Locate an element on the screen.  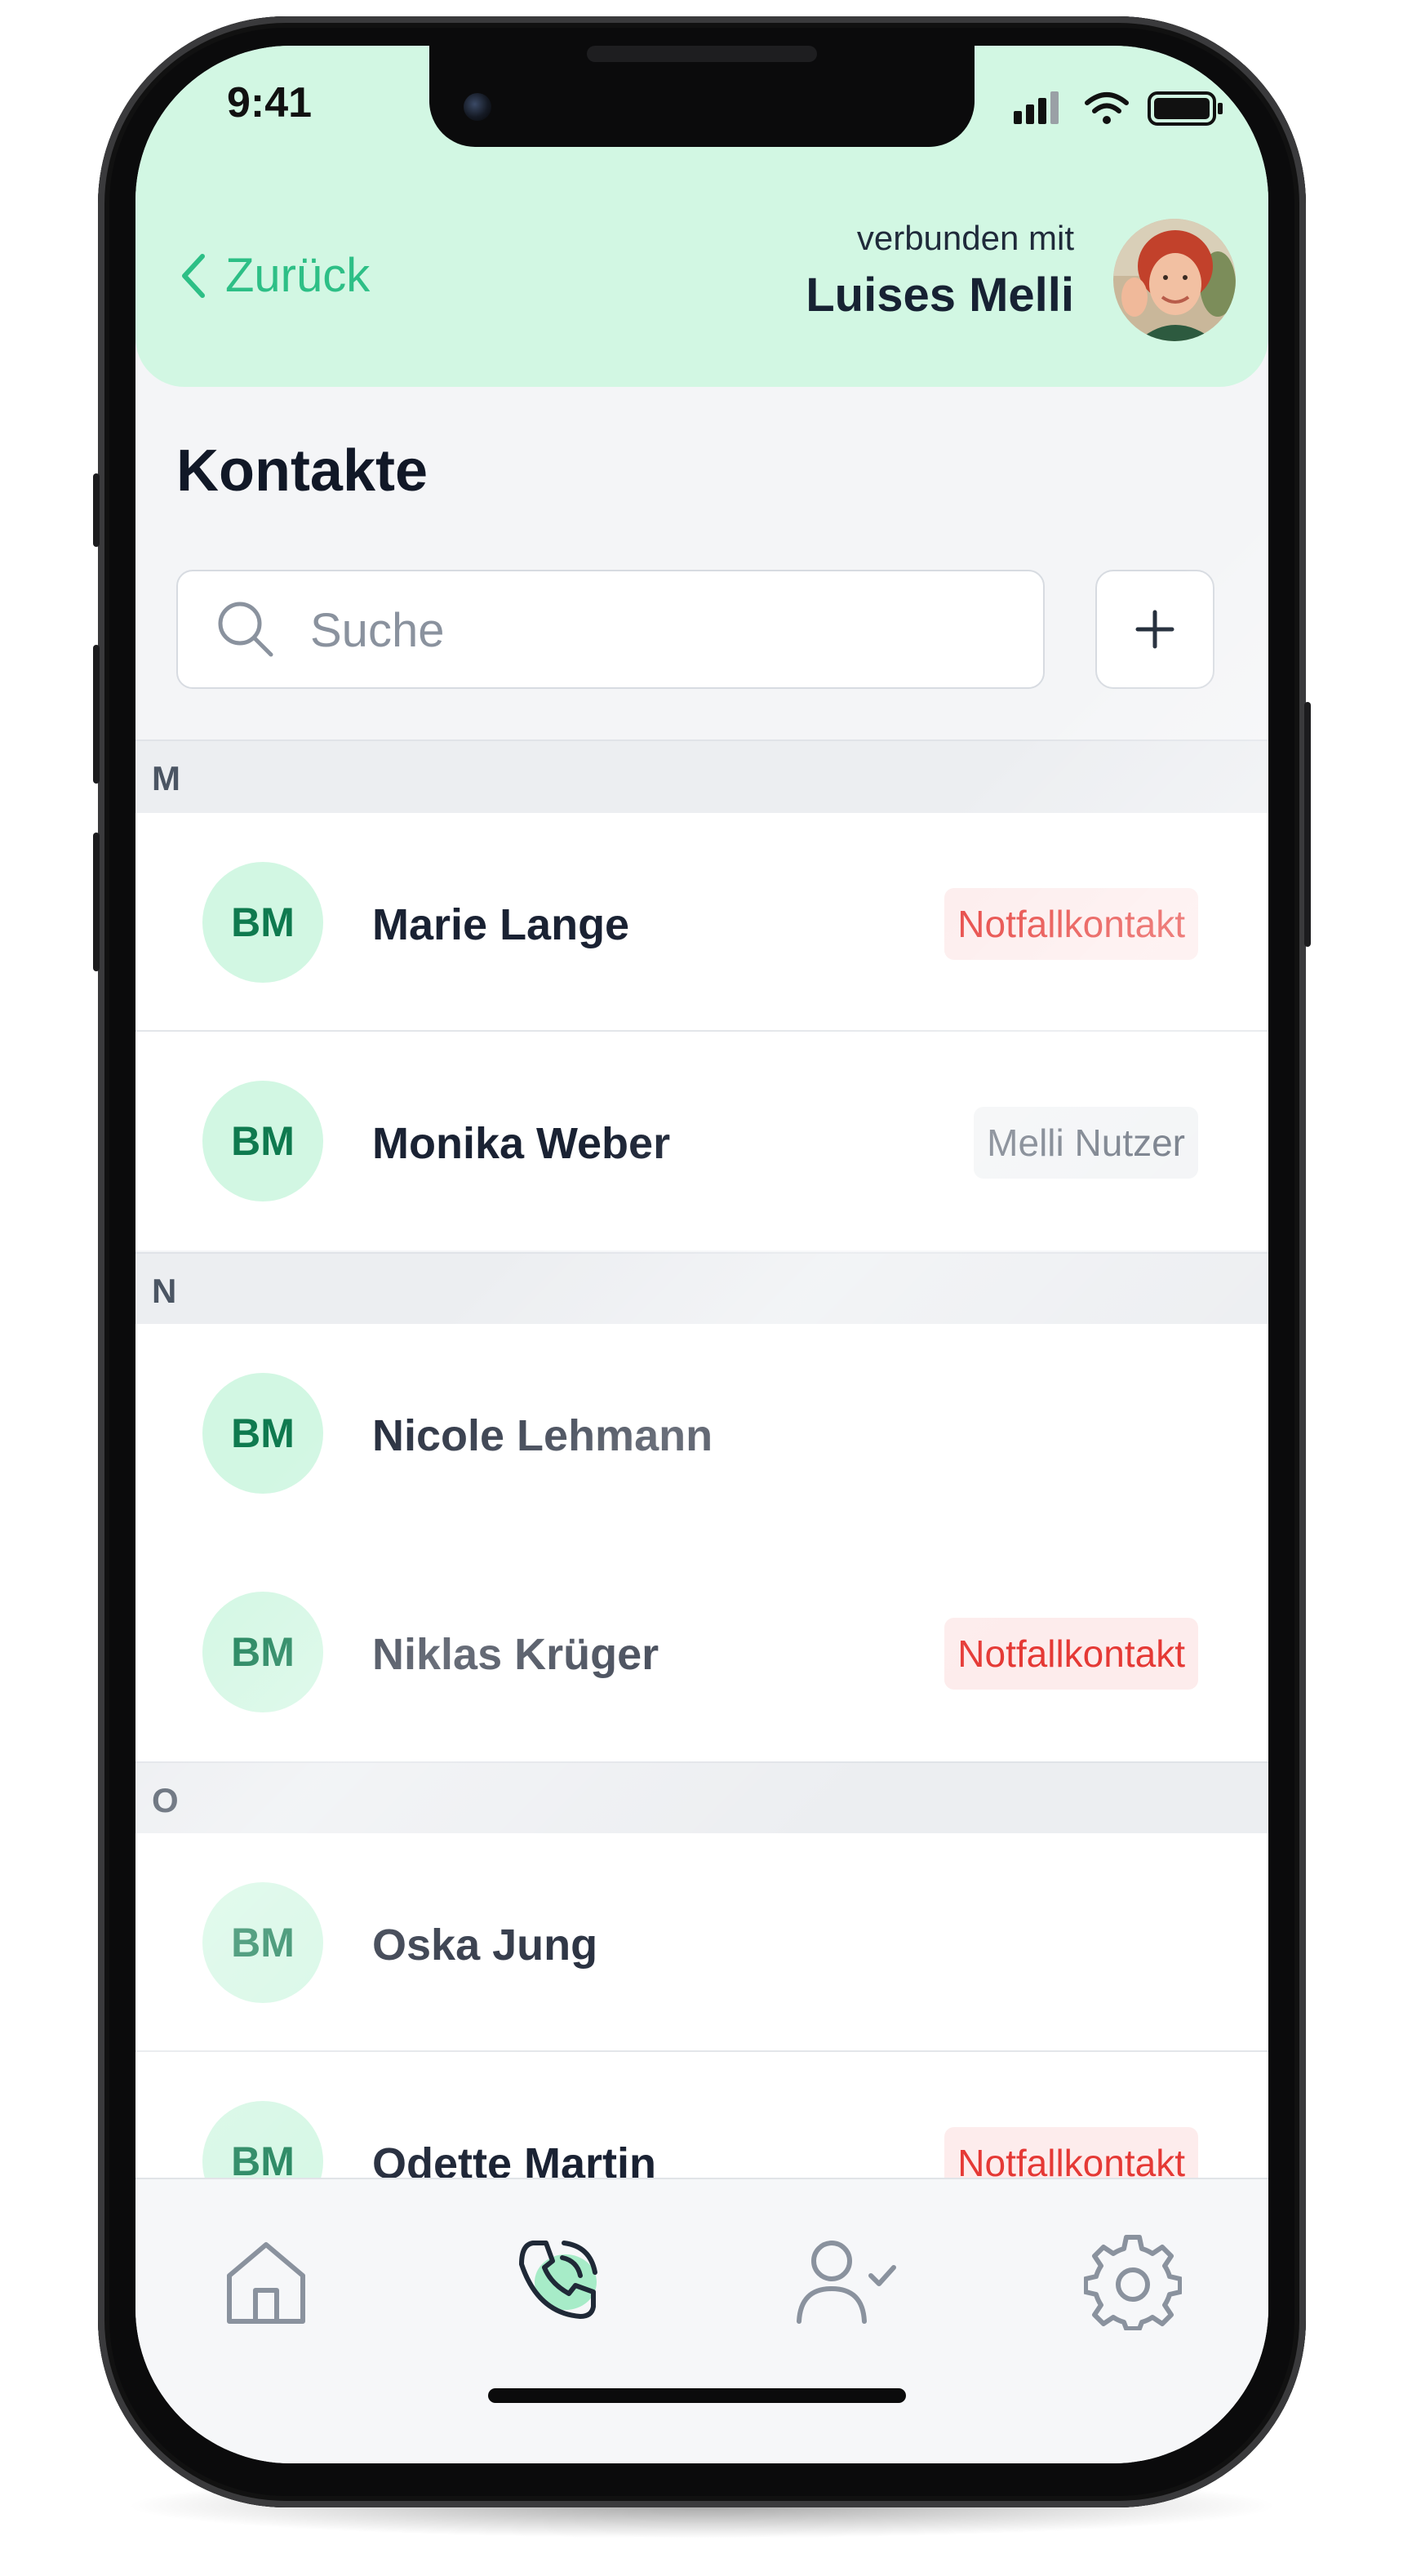
contact-row: BM Monika Weber Melli Nutzer is located at coordinates (701, 1141).